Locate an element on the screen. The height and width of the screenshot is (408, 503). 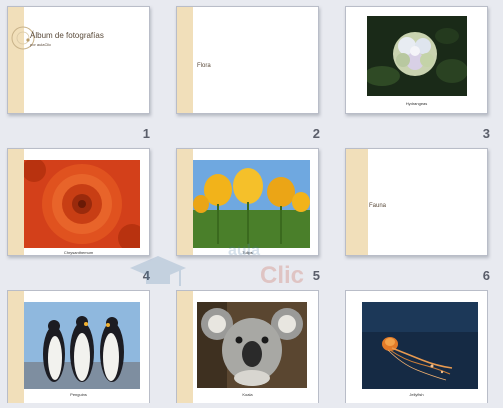
slide-title: Flora is located at coordinates (204, 66).